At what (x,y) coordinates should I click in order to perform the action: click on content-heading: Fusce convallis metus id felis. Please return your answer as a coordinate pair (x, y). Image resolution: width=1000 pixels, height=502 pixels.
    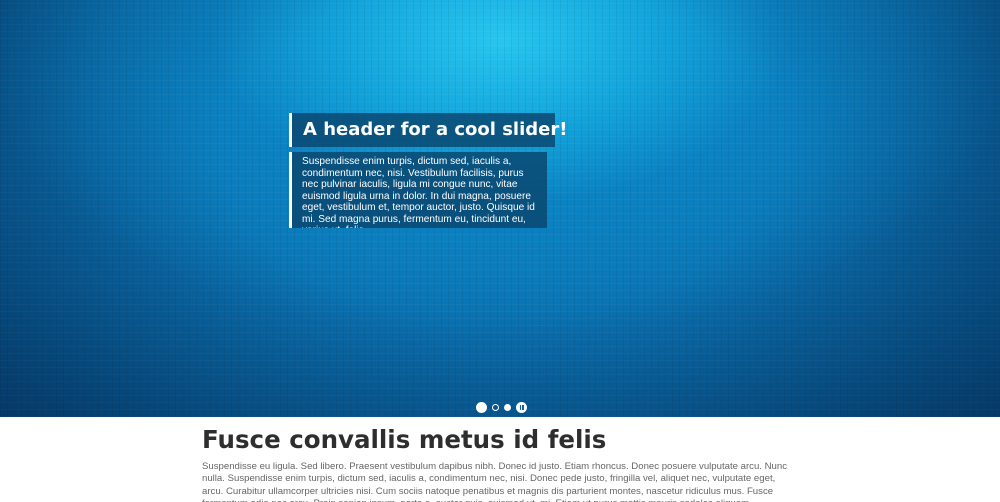
    Looking at the image, I should click on (404, 439).